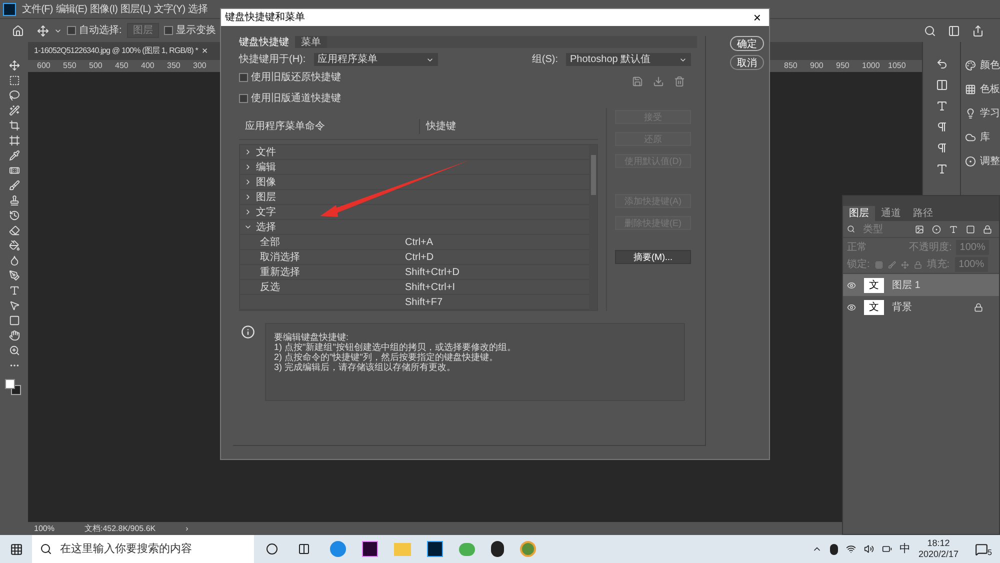  I want to click on menu-item: 图像(I), so click(104, 9).